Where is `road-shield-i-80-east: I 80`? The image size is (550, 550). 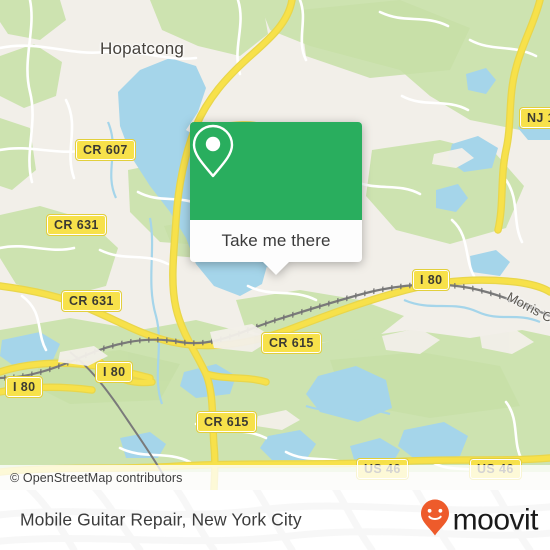
road-shield-i-80-east: I 80 is located at coordinates (431, 280).